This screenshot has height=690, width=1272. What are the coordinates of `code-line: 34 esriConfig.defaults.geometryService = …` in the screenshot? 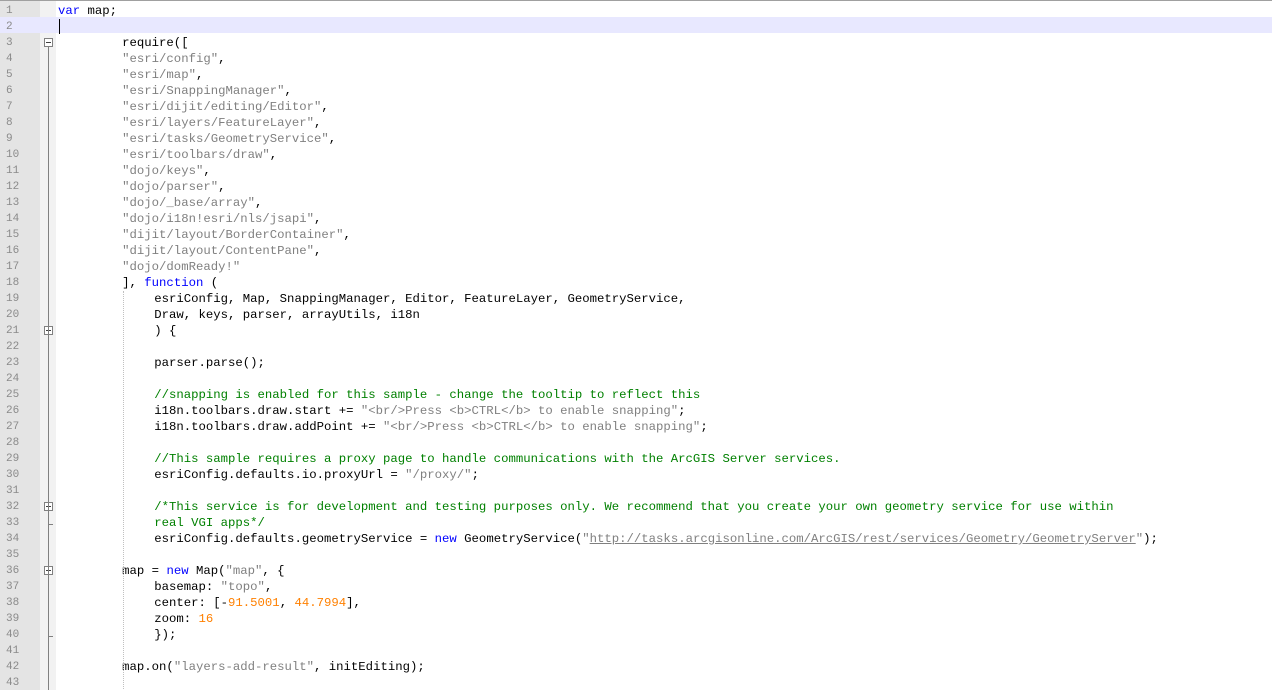 It's located at (636, 537).